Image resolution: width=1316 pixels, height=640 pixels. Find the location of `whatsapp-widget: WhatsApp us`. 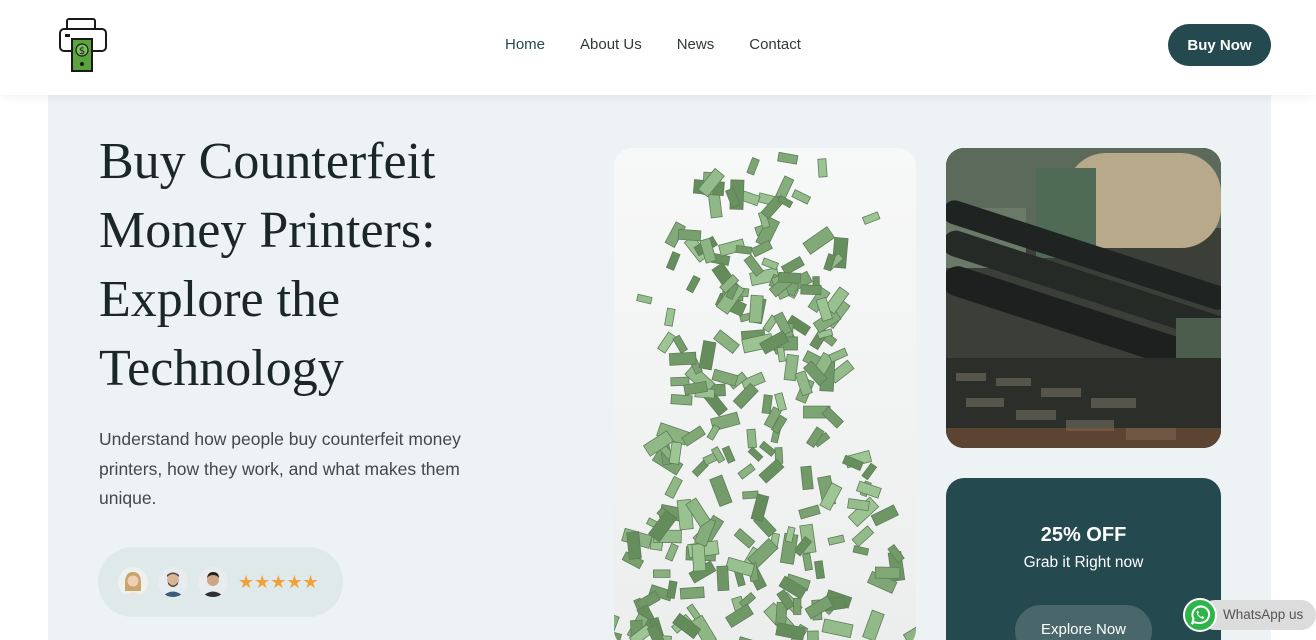

whatsapp-widget: WhatsApp us is located at coordinates (1249, 615).